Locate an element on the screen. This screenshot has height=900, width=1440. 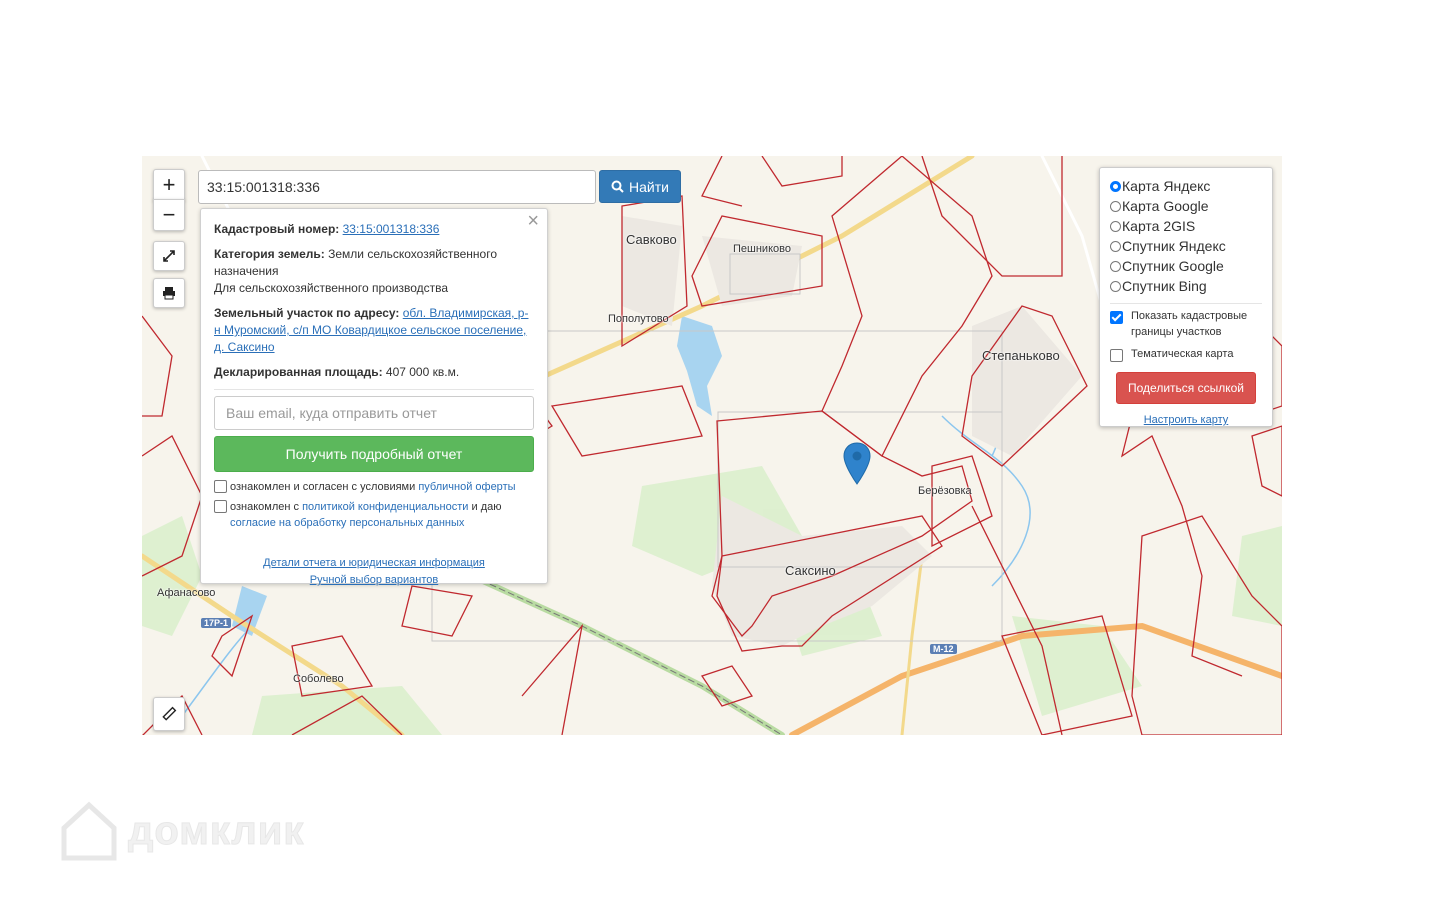
public-offer-link: публичной оферты is located at coordinates (466, 487).